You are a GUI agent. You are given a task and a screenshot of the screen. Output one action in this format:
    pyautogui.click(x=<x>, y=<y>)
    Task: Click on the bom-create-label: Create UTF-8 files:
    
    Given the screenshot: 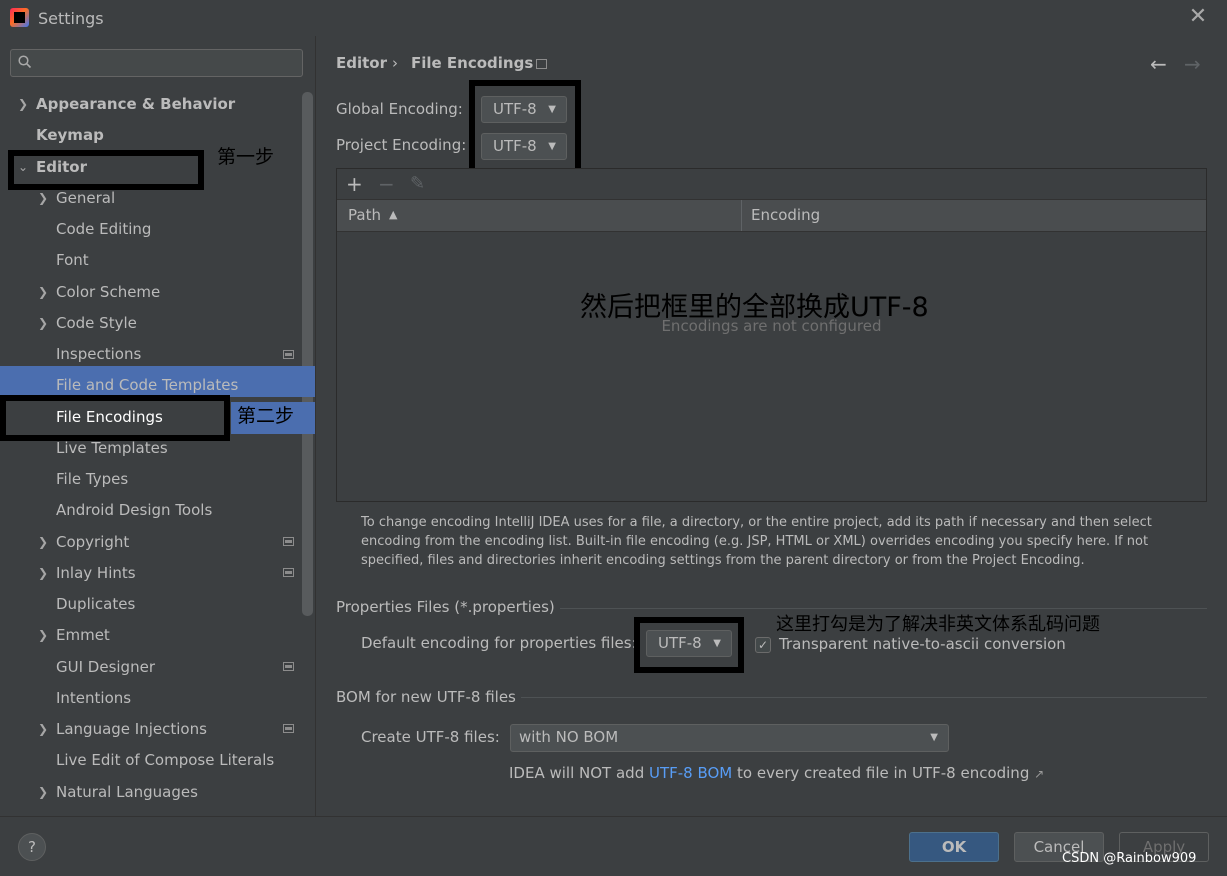 What is the action you would take?
    pyautogui.click(x=430, y=737)
    